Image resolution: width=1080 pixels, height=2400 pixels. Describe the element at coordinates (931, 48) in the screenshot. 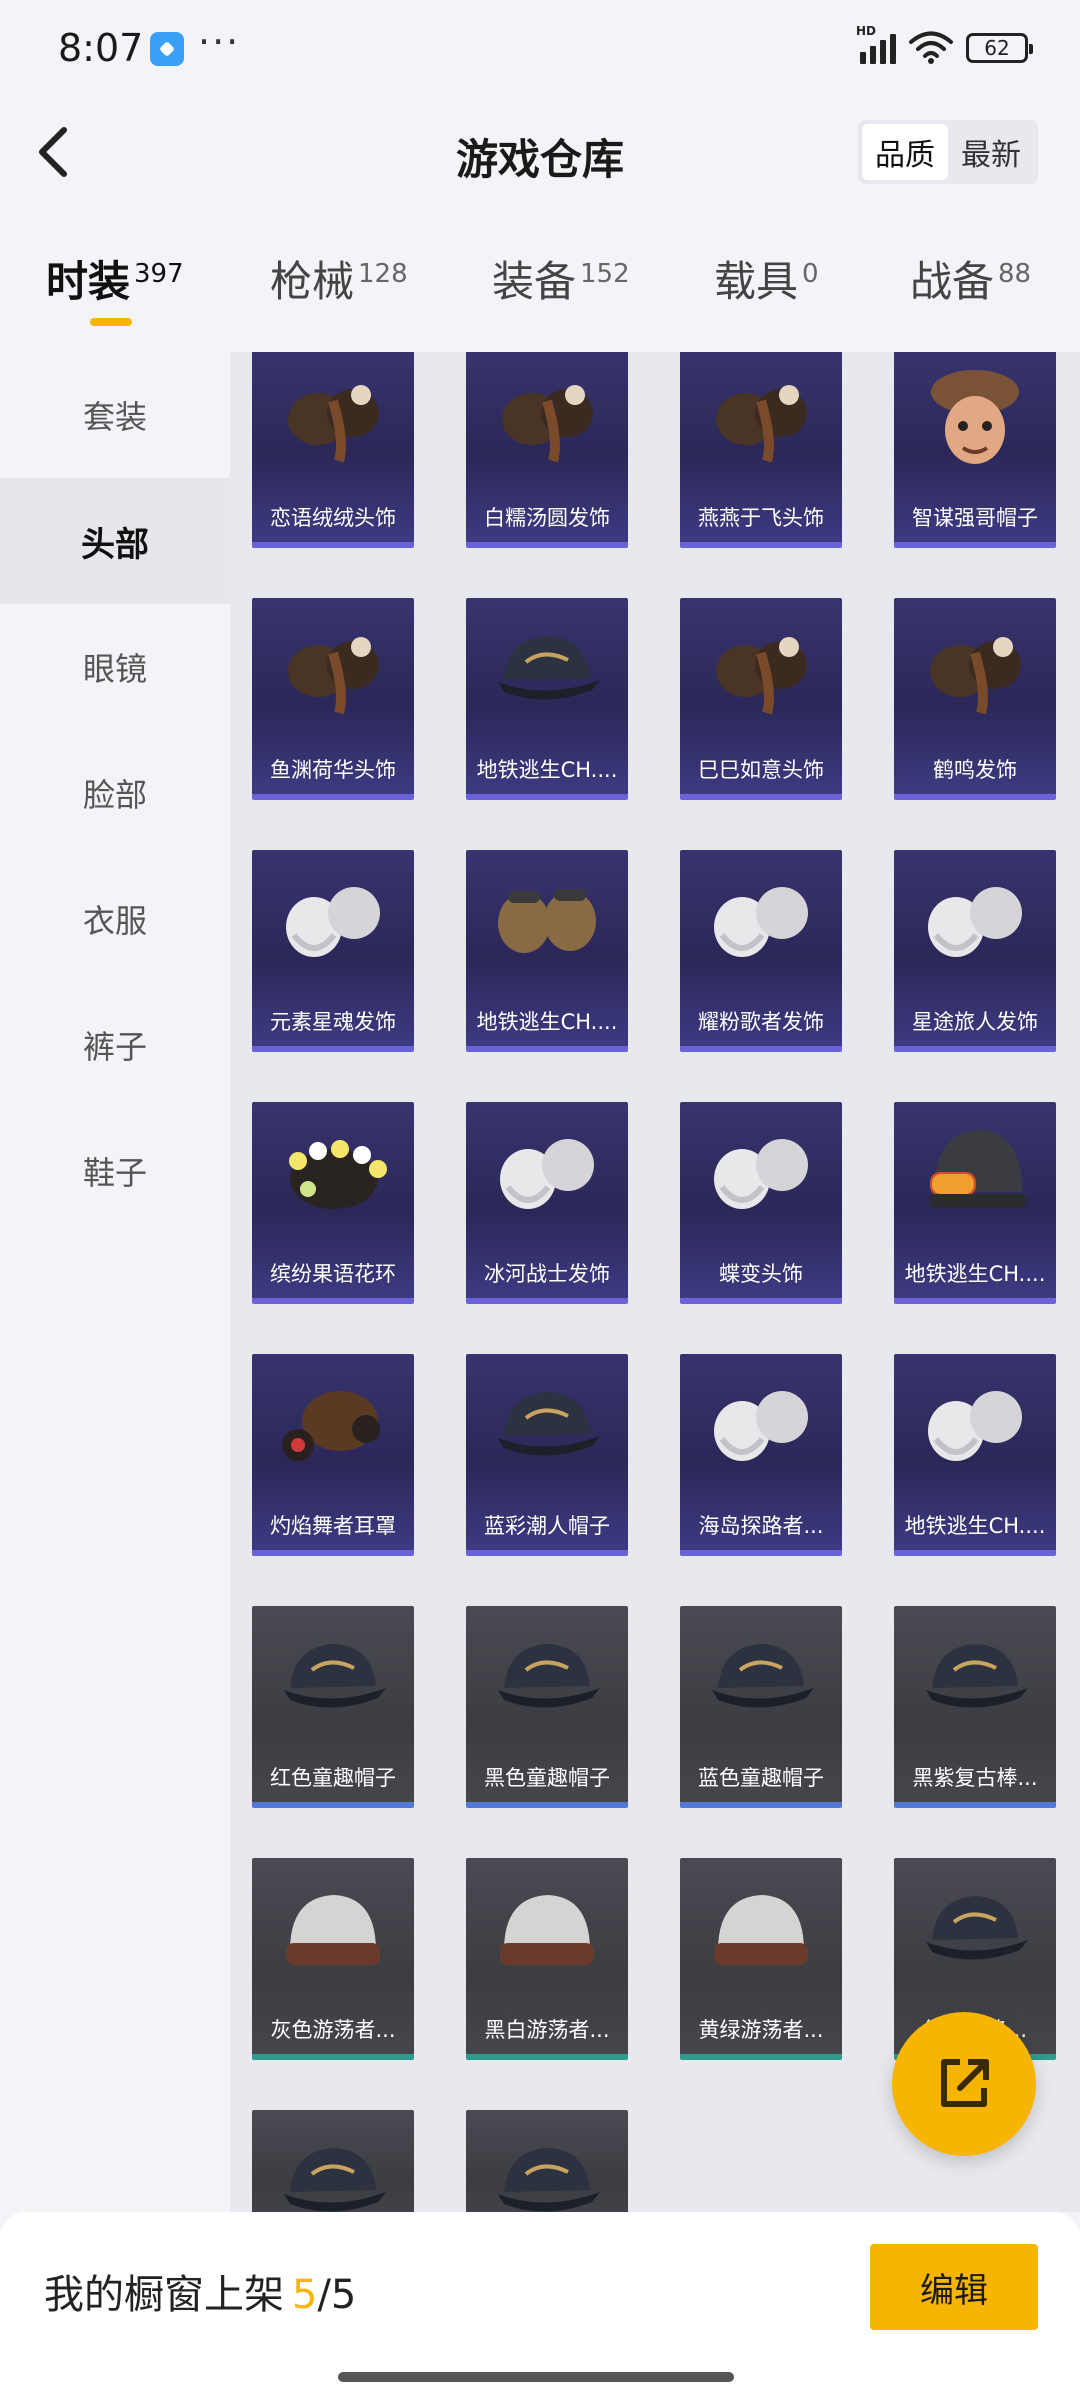

I see `wifi-icon` at that location.